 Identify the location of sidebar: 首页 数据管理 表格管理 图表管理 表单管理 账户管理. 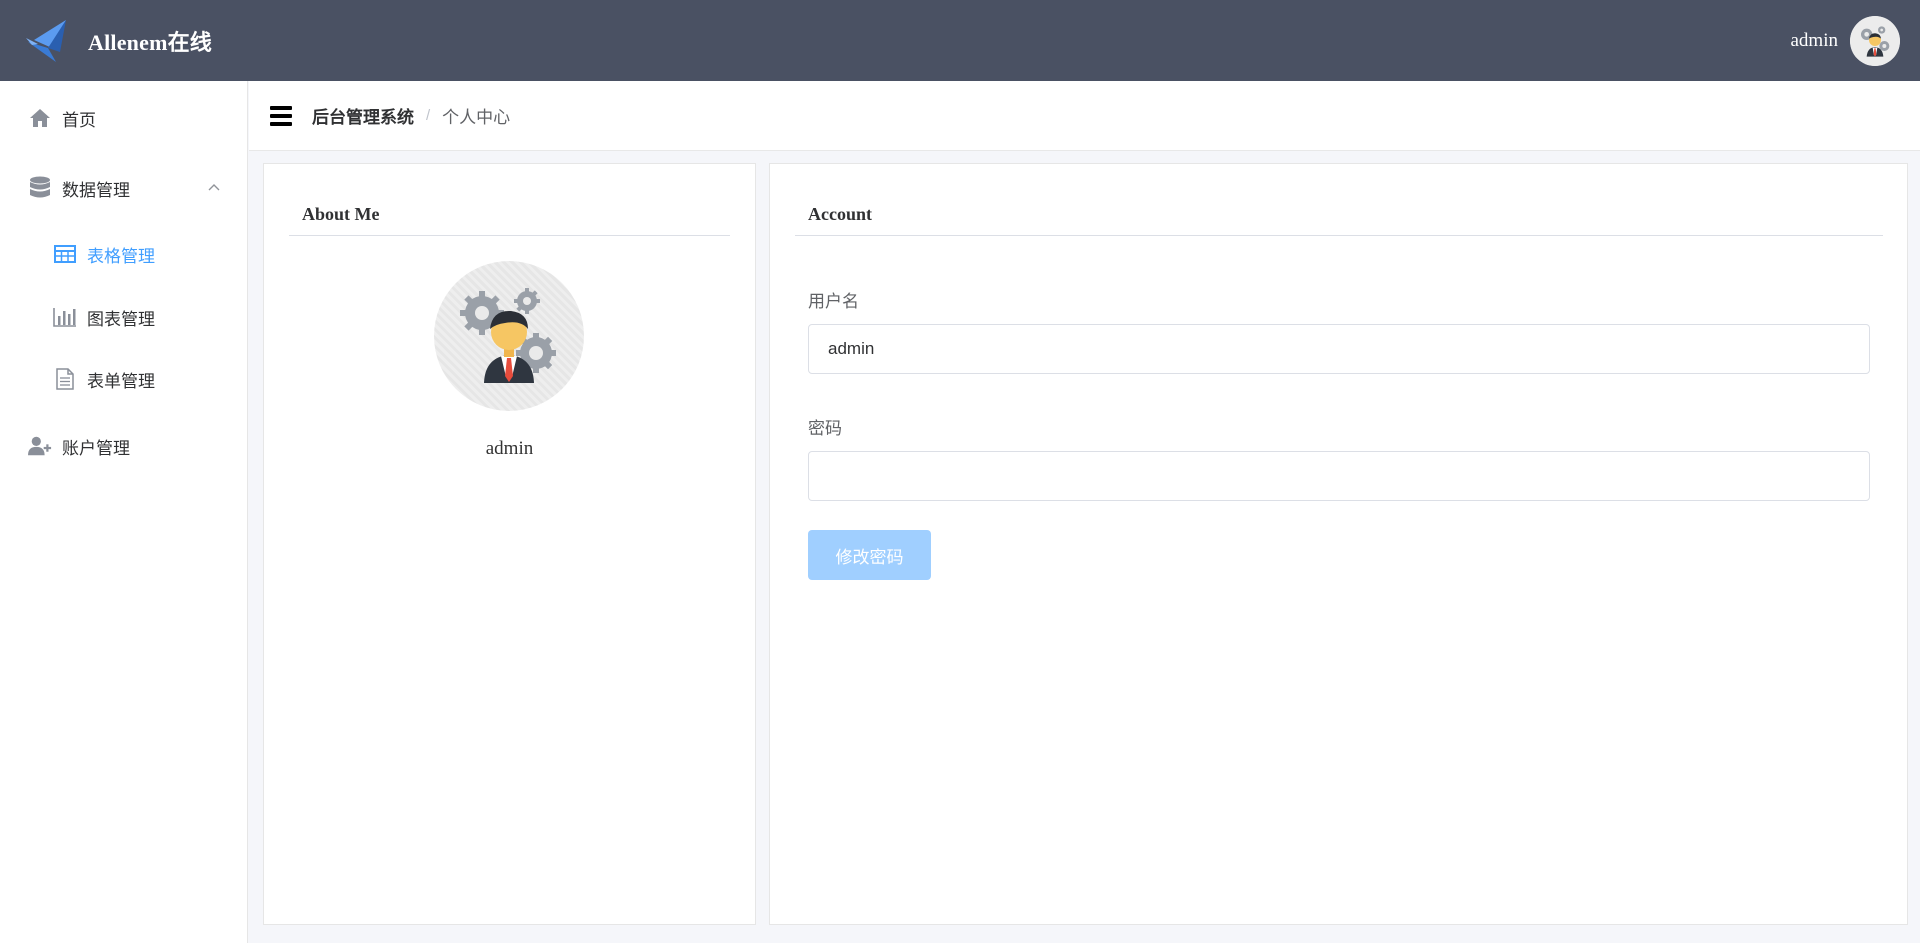
(124, 512).